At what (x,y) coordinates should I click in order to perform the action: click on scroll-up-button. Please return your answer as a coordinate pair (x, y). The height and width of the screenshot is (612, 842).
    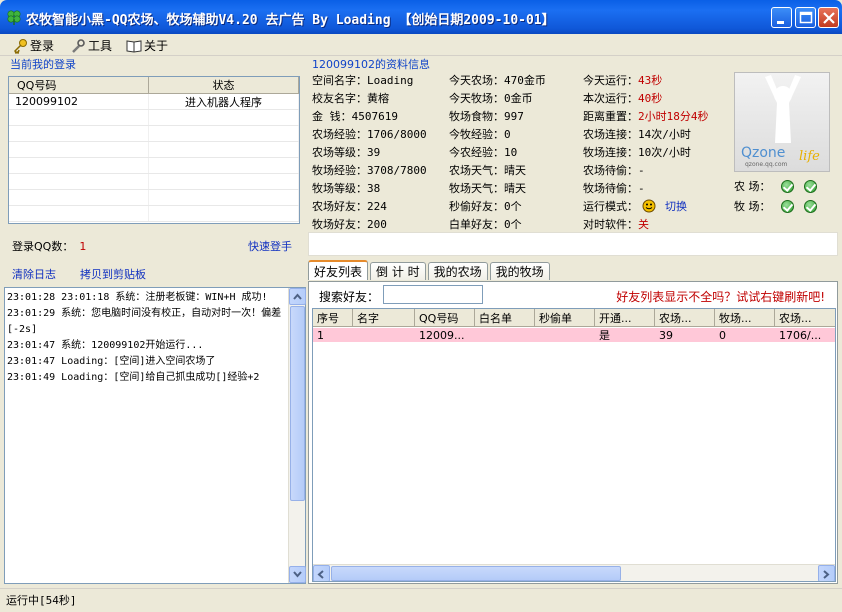
    Looking at the image, I should click on (297, 296).